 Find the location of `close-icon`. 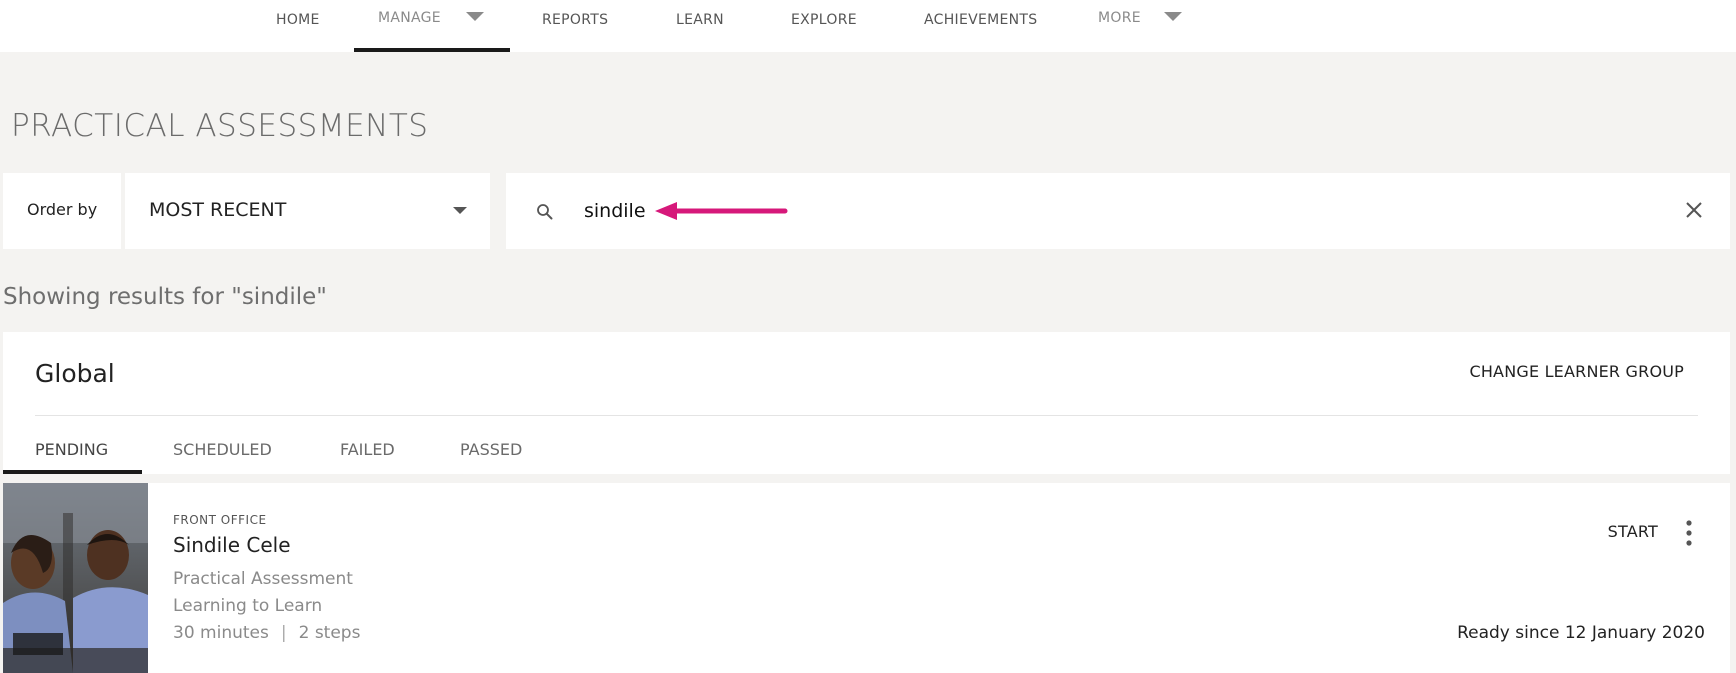

close-icon is located at coordinates (1694, 210).